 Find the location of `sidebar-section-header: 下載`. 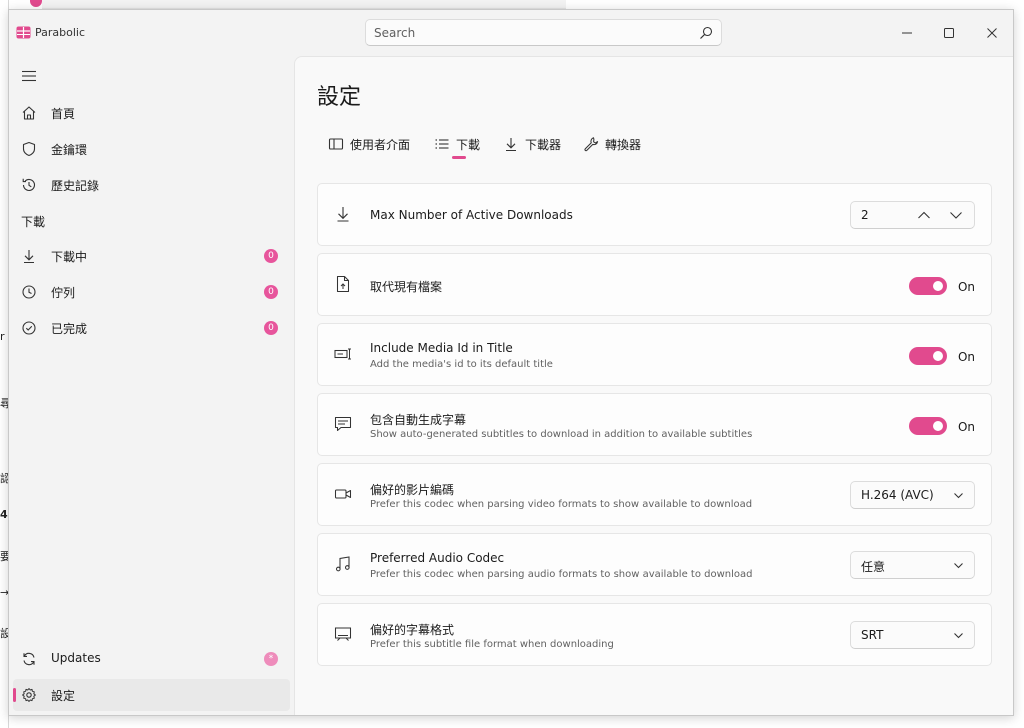

sidebar-section-header: 下載 is located at coordinates (33, 222).